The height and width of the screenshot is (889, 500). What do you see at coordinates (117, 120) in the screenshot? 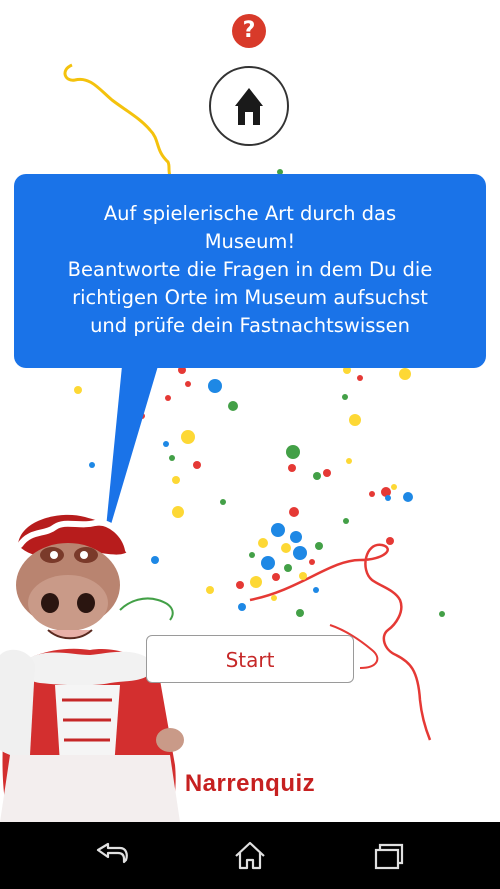
I see `yellow-streamer` at bounding box center [117, 120].